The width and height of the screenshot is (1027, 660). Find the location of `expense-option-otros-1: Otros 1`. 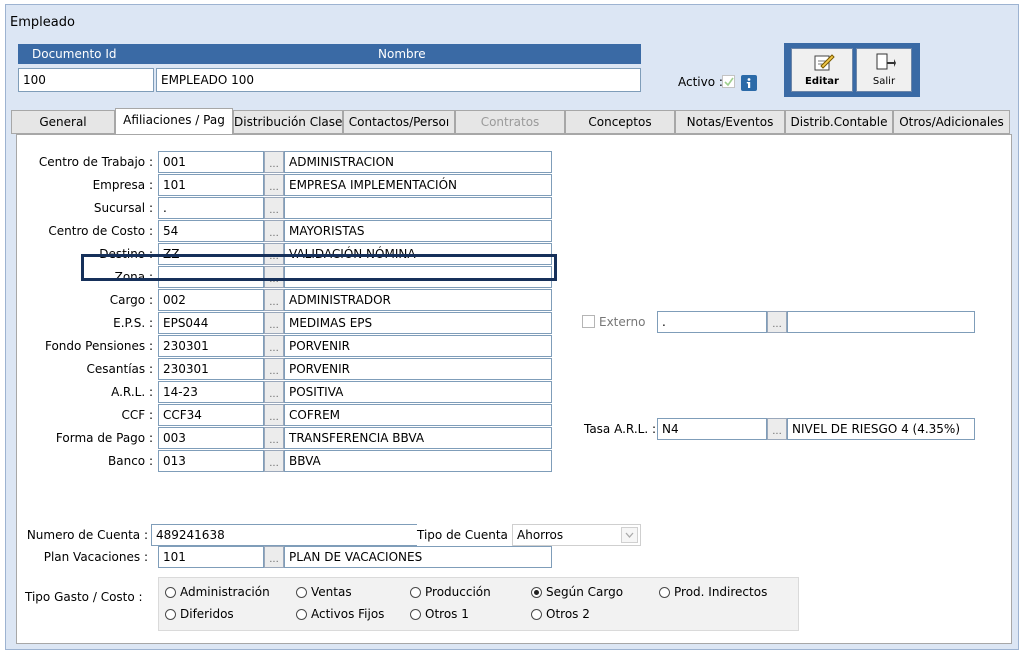

expense-option-otros-1: Otros 1 is located at coordinates (439, 614).